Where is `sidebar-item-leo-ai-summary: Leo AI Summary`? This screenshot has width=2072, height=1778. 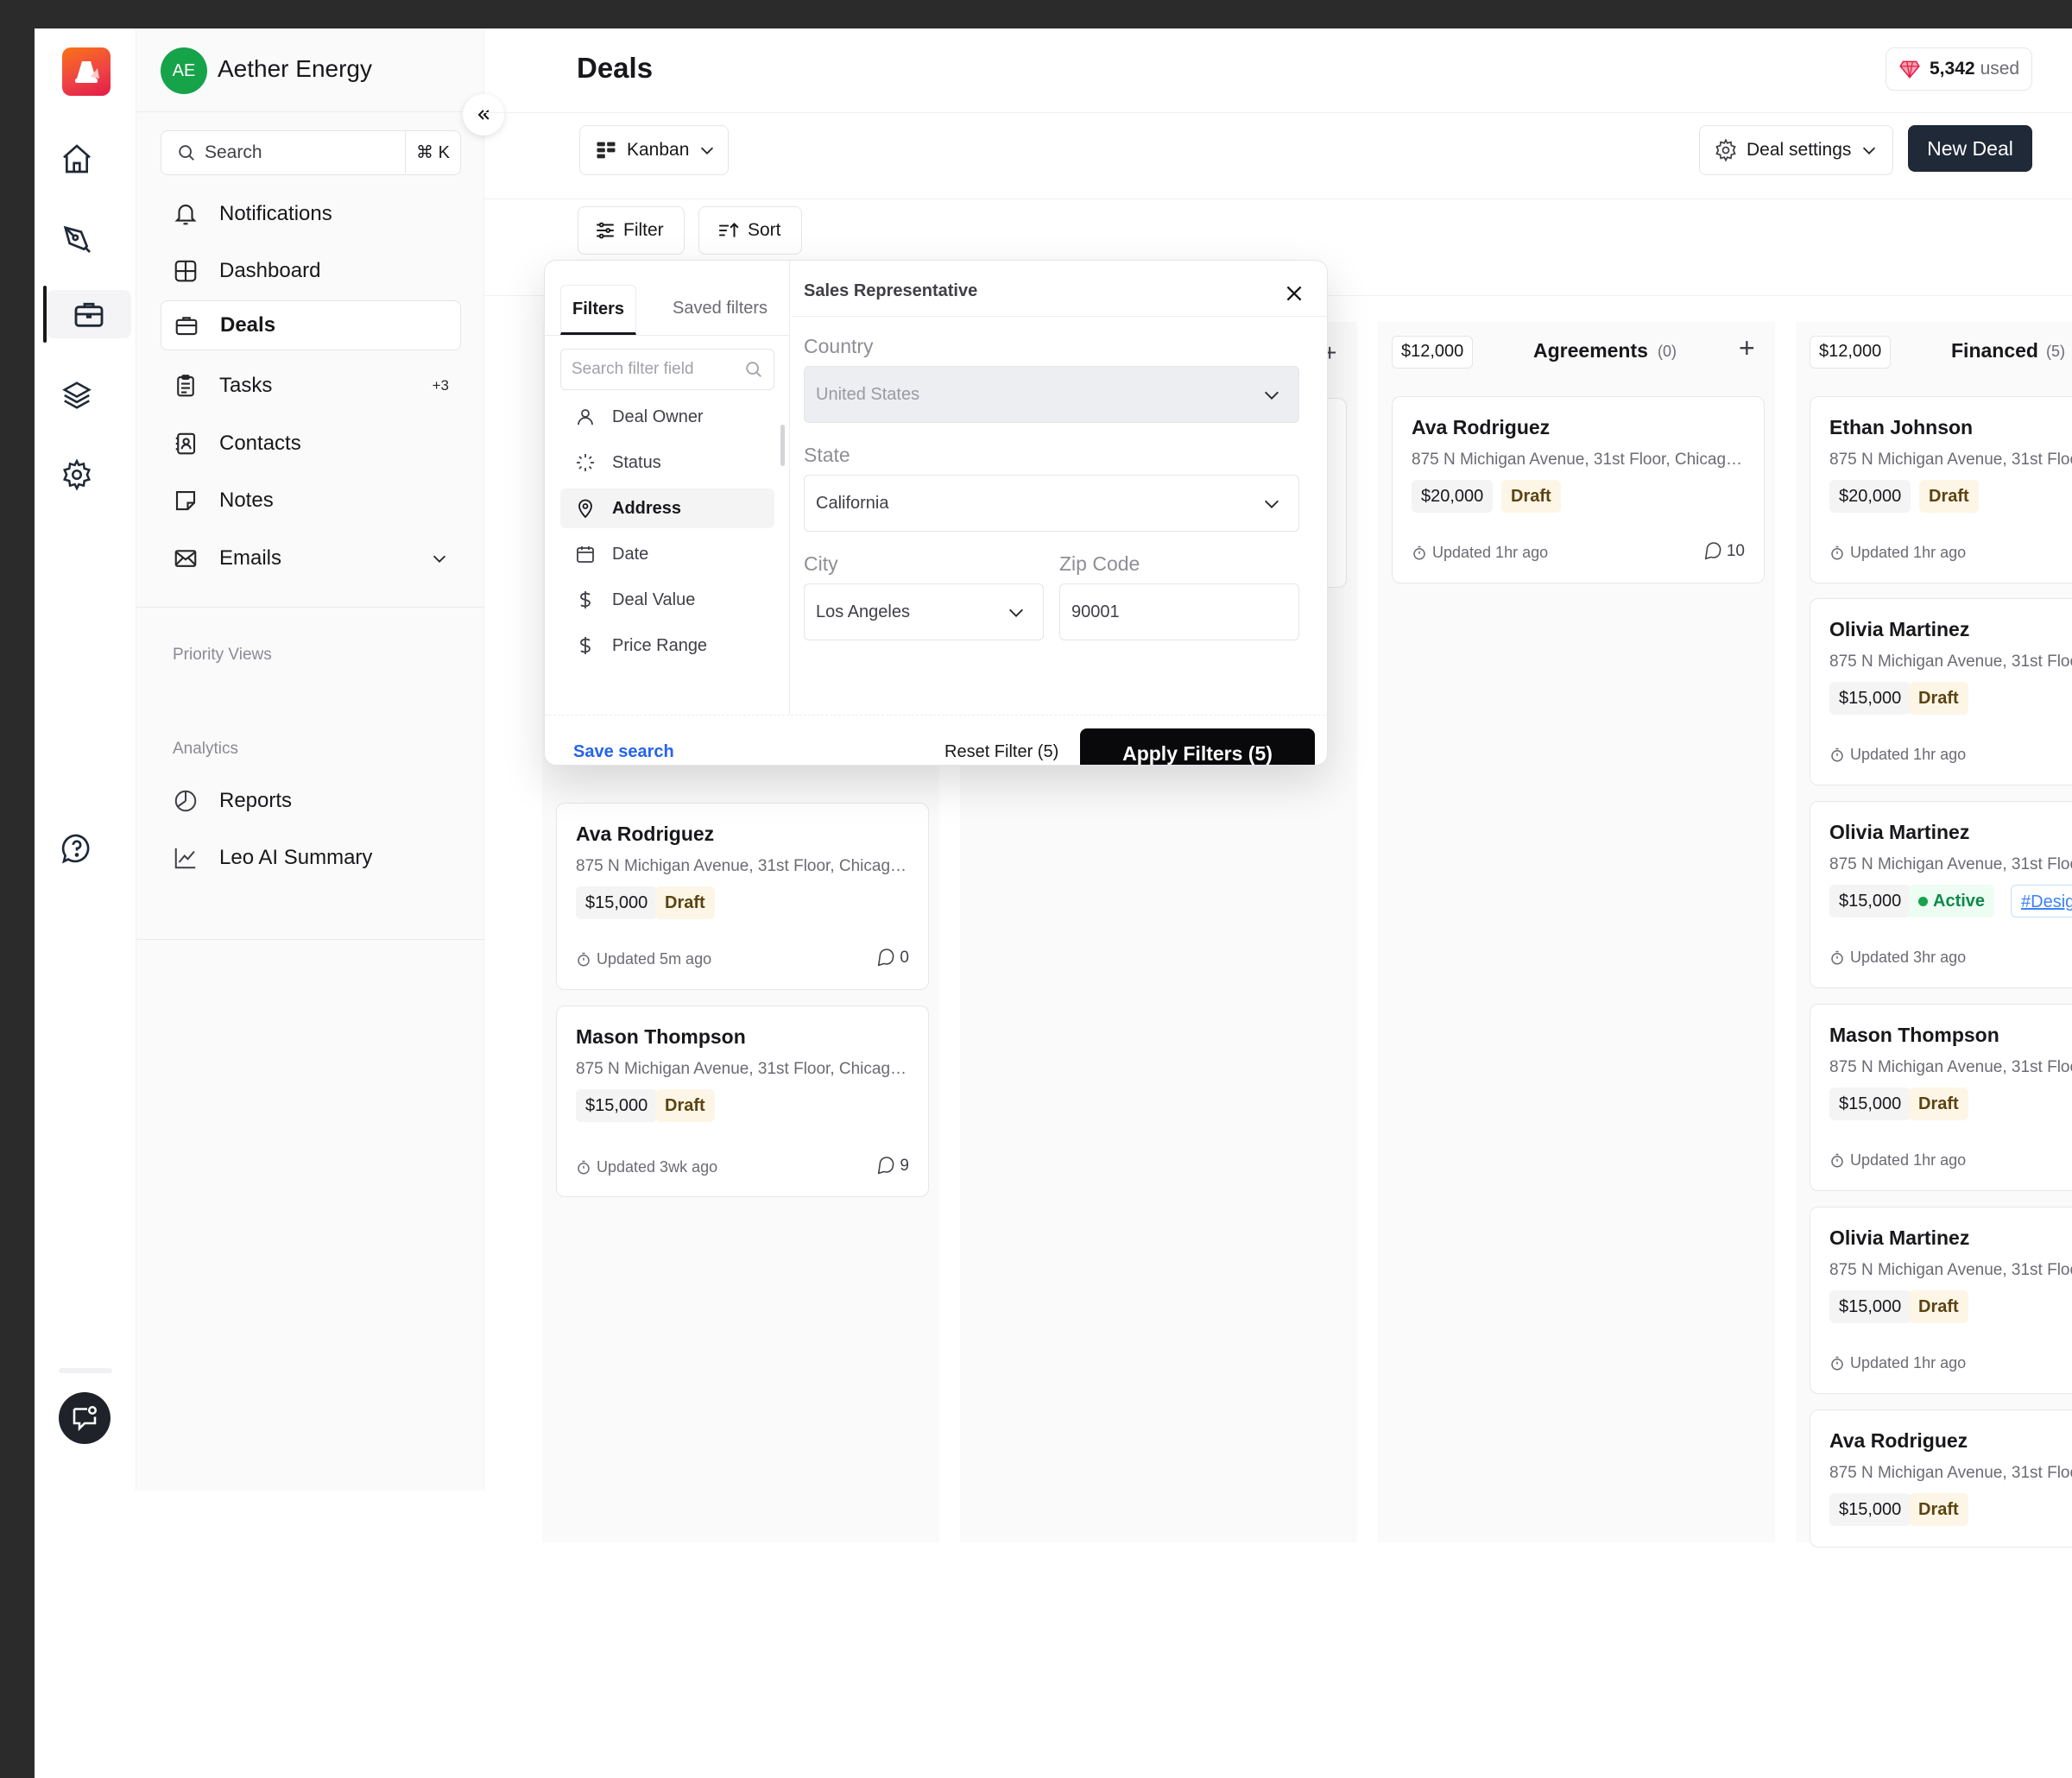
sidebar-item-leo-ai-summary: Leo AI Summary is located at coordinates (329, 858).